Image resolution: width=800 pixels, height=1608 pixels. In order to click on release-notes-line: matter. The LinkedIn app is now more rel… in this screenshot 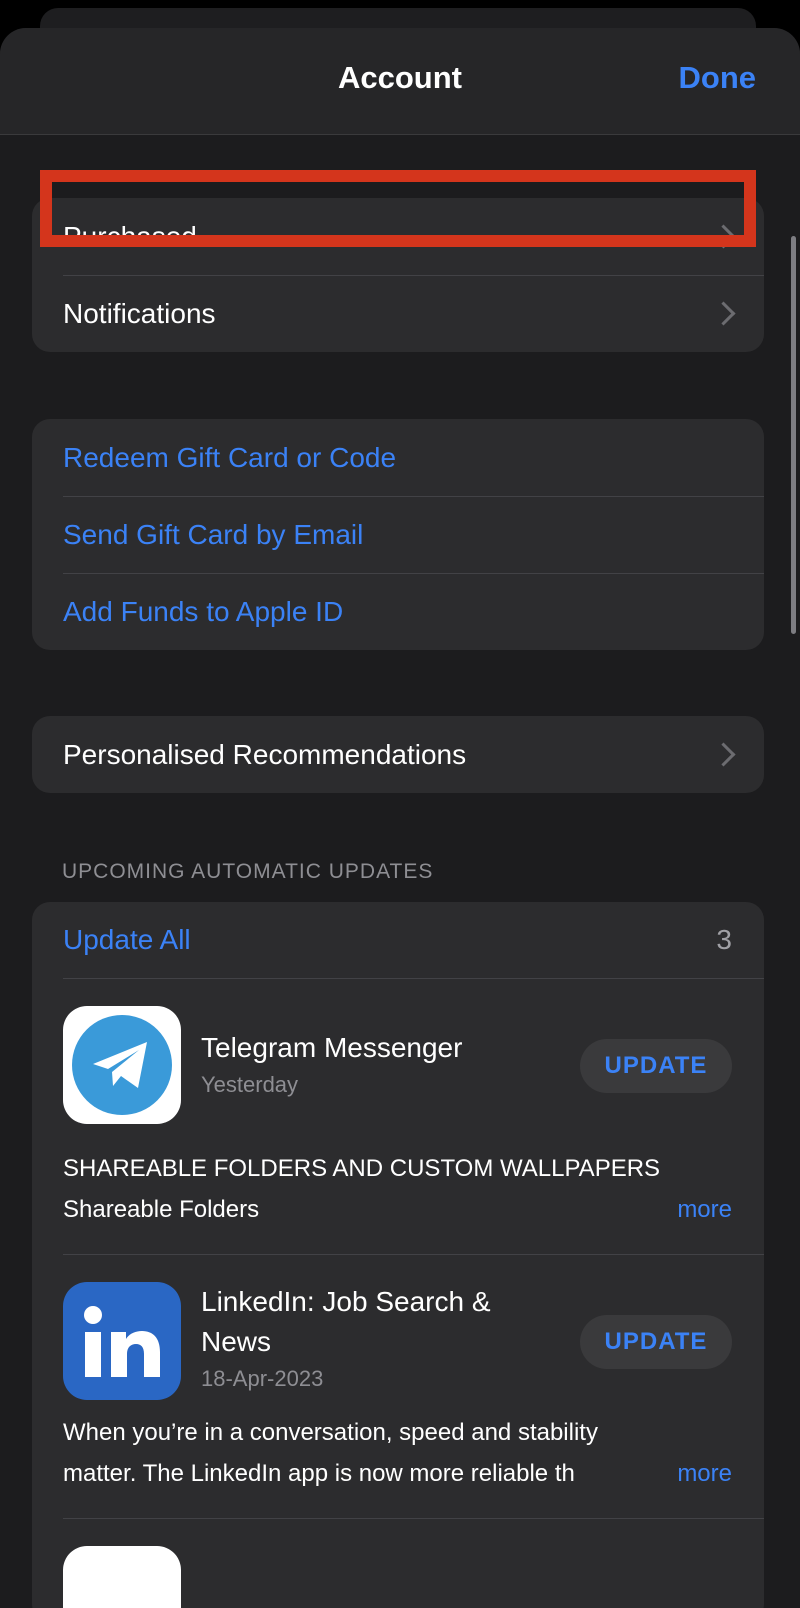, I will do `click(319, 1473)`.